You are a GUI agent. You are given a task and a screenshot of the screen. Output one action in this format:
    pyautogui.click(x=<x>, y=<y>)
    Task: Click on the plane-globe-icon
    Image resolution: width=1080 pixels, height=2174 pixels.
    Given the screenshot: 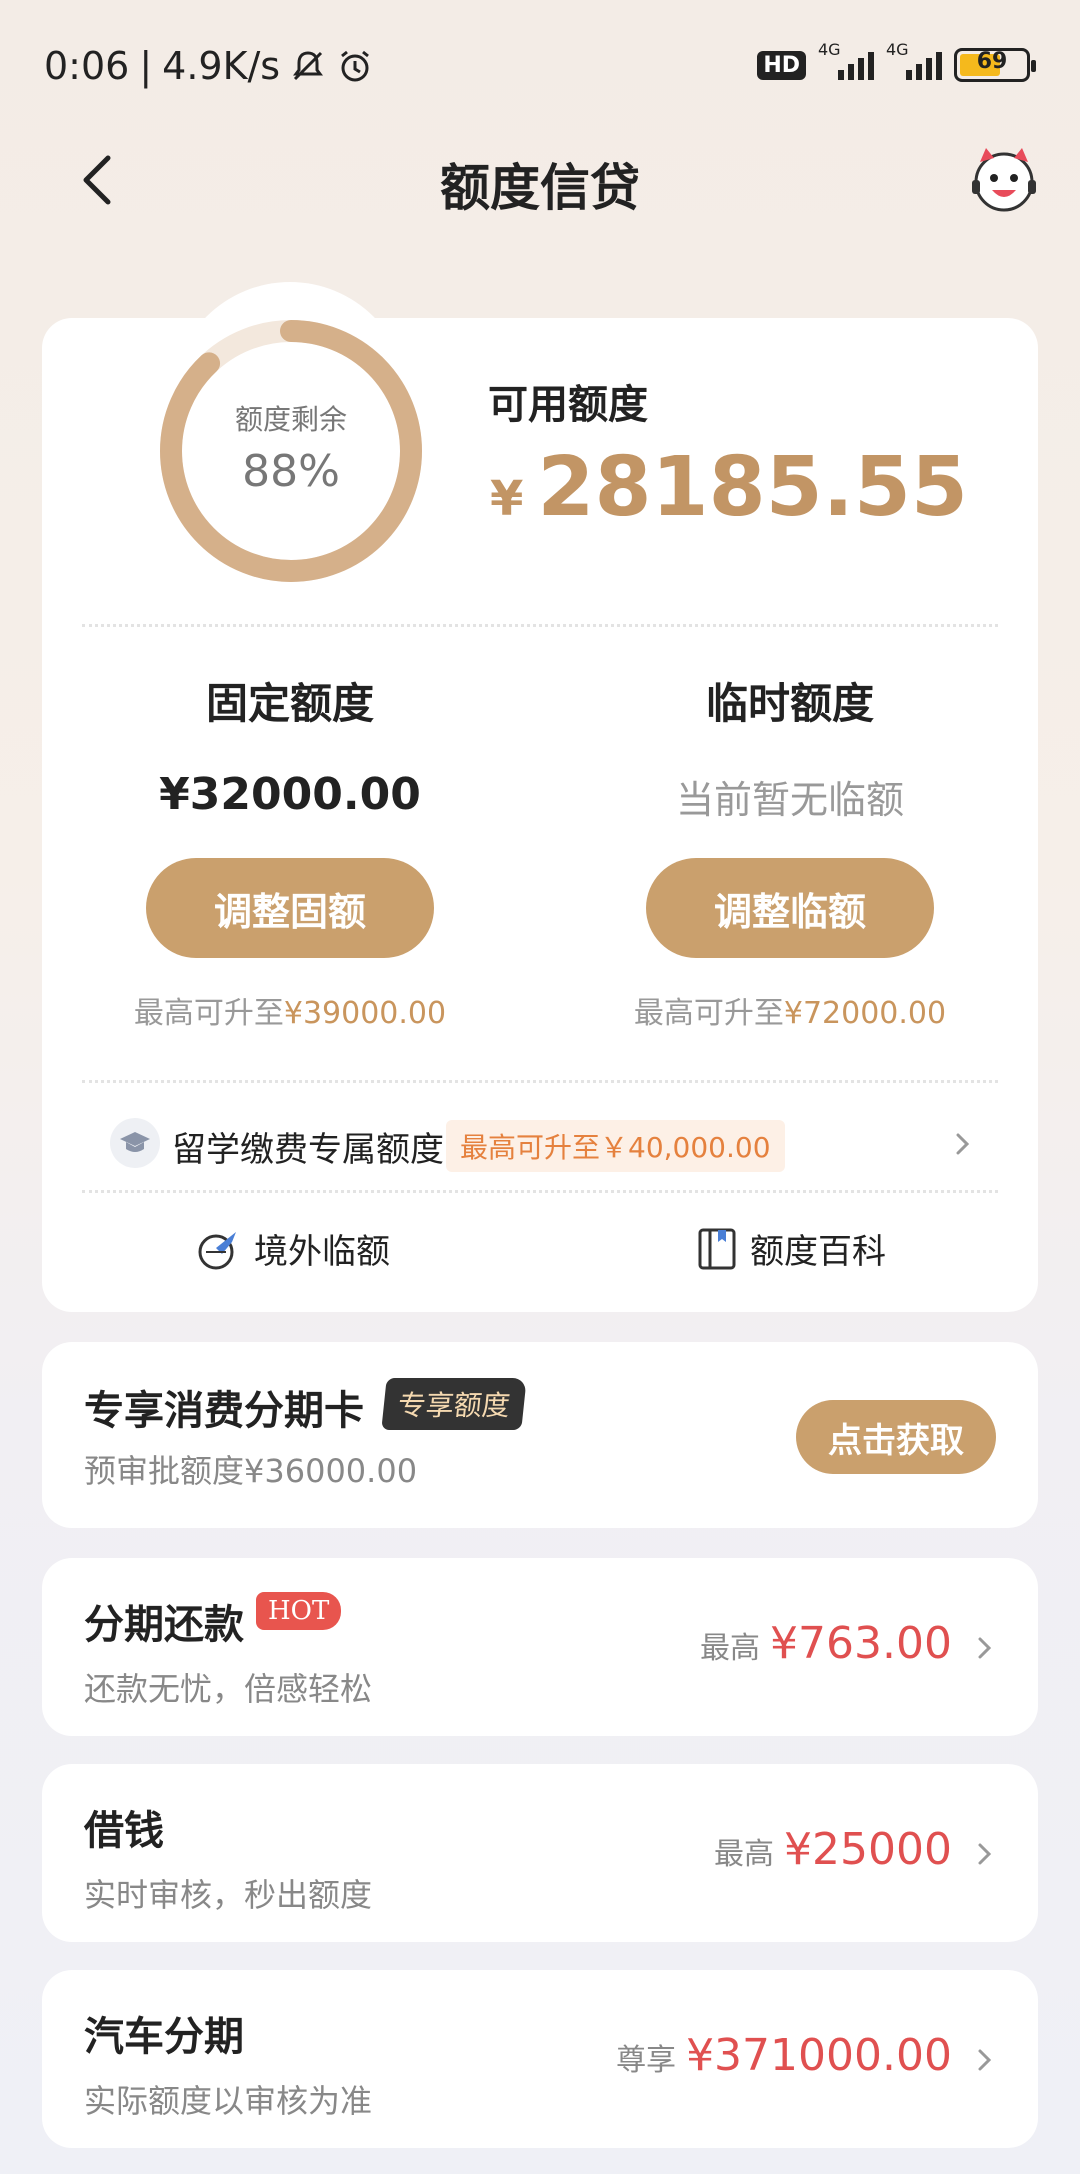 What is the action you would take?
    pyautogui.click(x=217, y=1250)
    